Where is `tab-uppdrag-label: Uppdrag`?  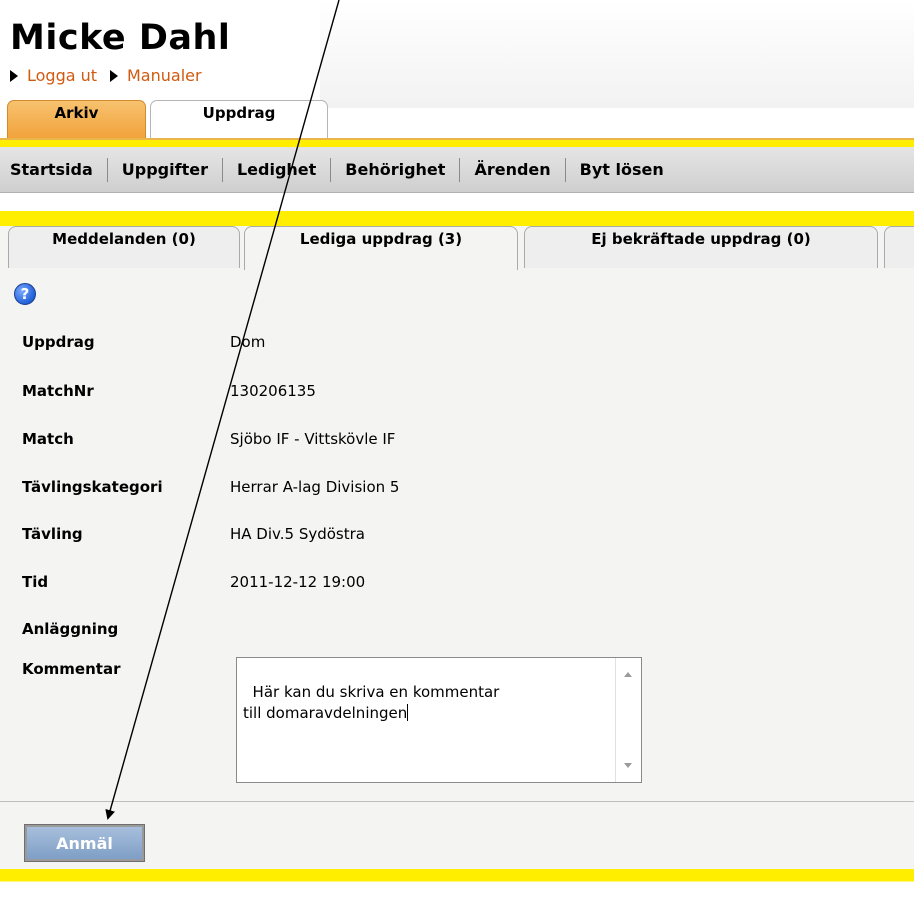 tab-uppdrag-label: Uppdrag is located at coordinates (239, 113).